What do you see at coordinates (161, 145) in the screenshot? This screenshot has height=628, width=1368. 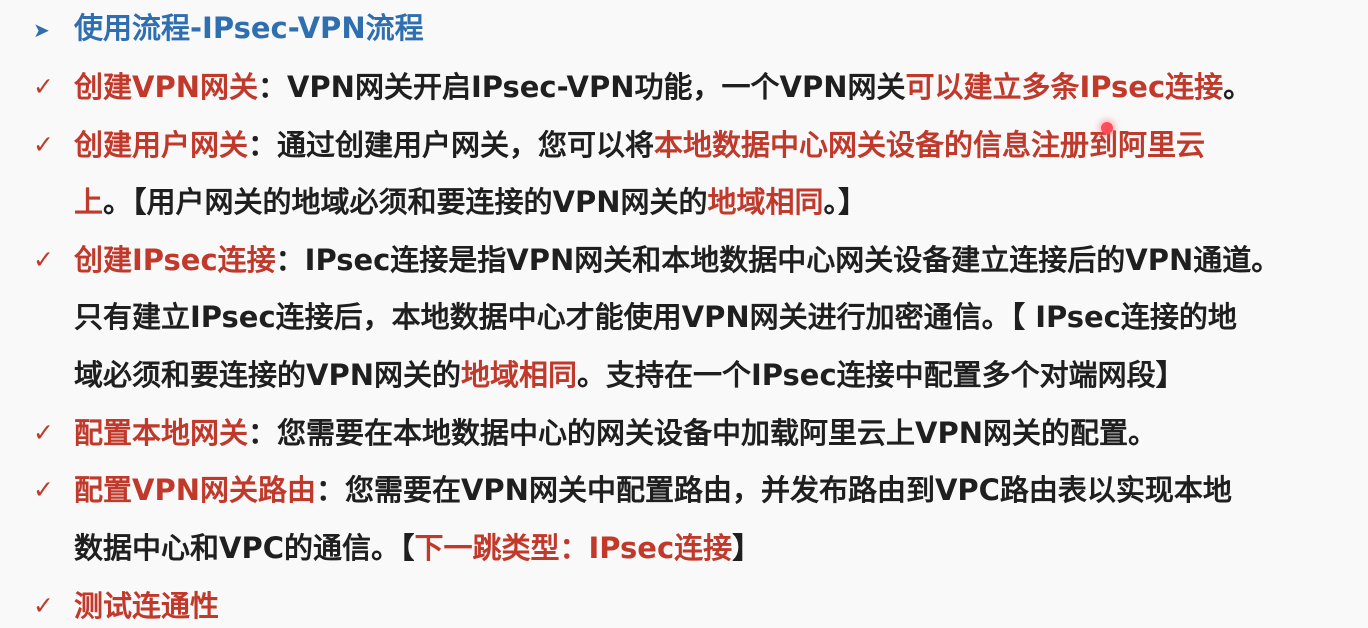 I see `item-title: 创建用户网关` at bounding box center [161, 145].